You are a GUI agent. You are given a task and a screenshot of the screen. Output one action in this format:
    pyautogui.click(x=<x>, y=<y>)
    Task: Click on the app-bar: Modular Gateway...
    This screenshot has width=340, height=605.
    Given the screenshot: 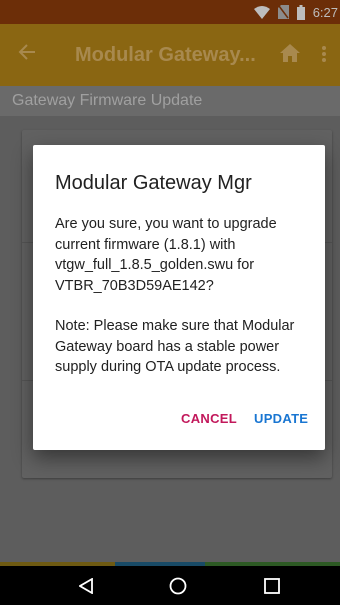 What is the action you would take?
    pyautogui.click(x=170, y=55)
    